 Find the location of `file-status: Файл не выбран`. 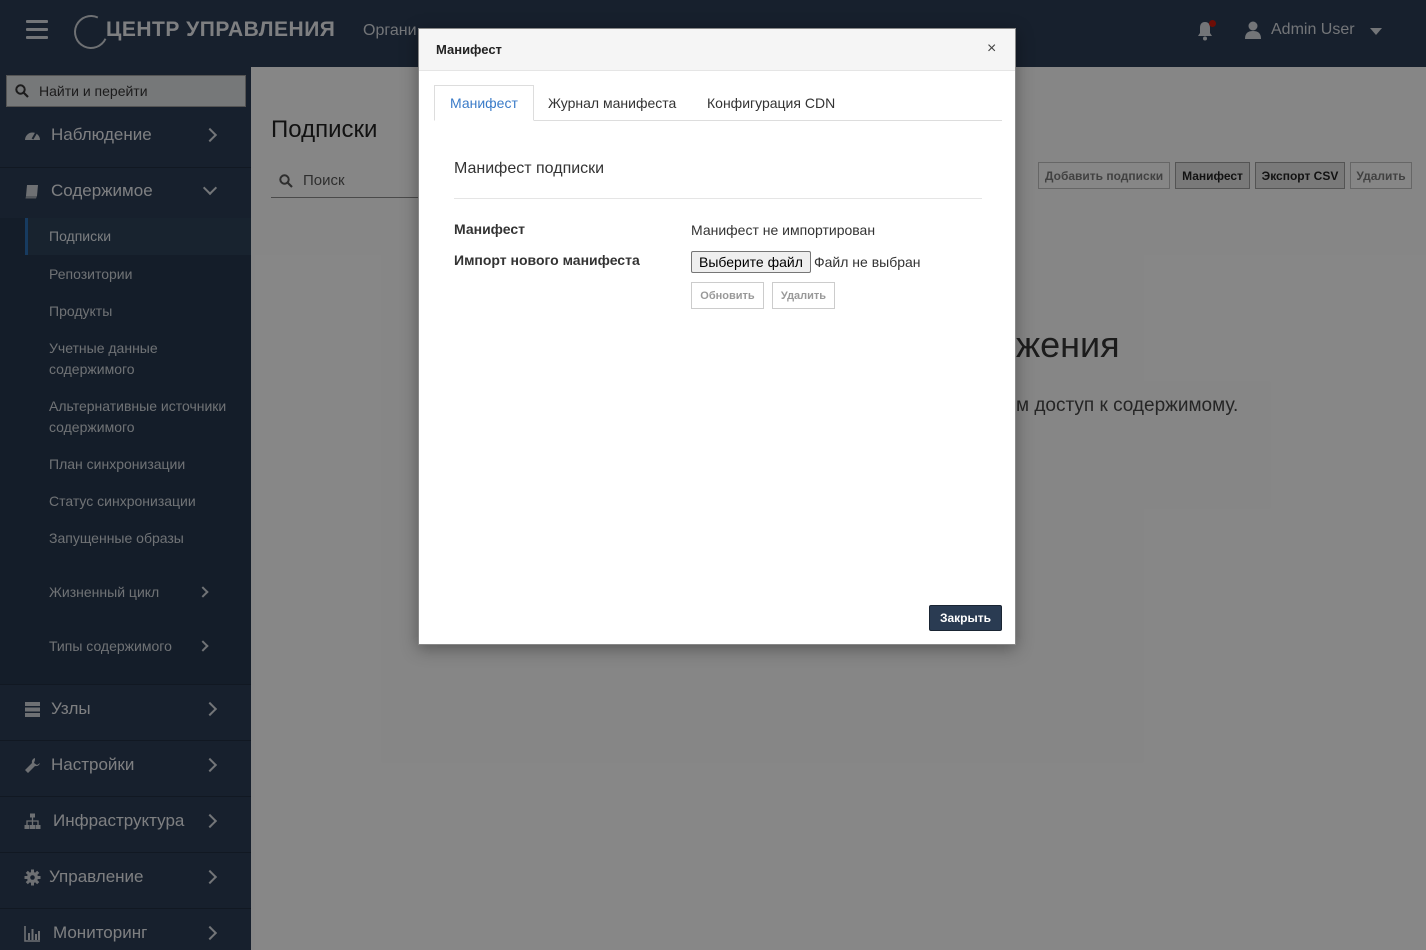

file-status: Файл не выбран is located at coordinates (867, 262).